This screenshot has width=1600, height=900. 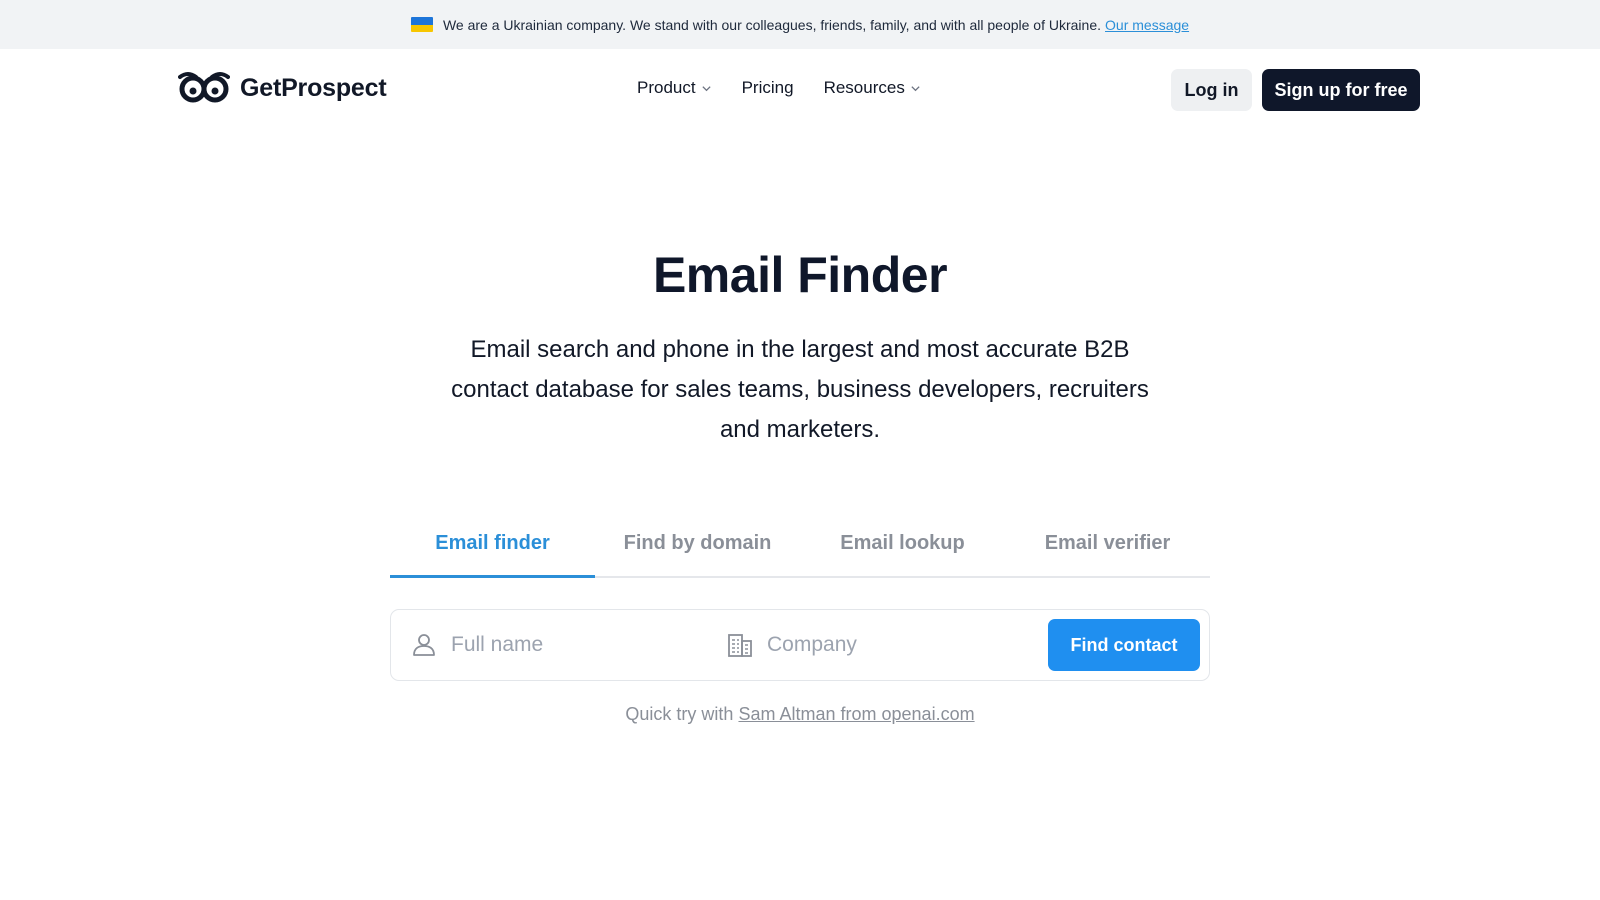 What do you see at coordinates (1147, 25) in the screenshot?
I see `our-message-link: Our message` at bounding box center [1147, 25].